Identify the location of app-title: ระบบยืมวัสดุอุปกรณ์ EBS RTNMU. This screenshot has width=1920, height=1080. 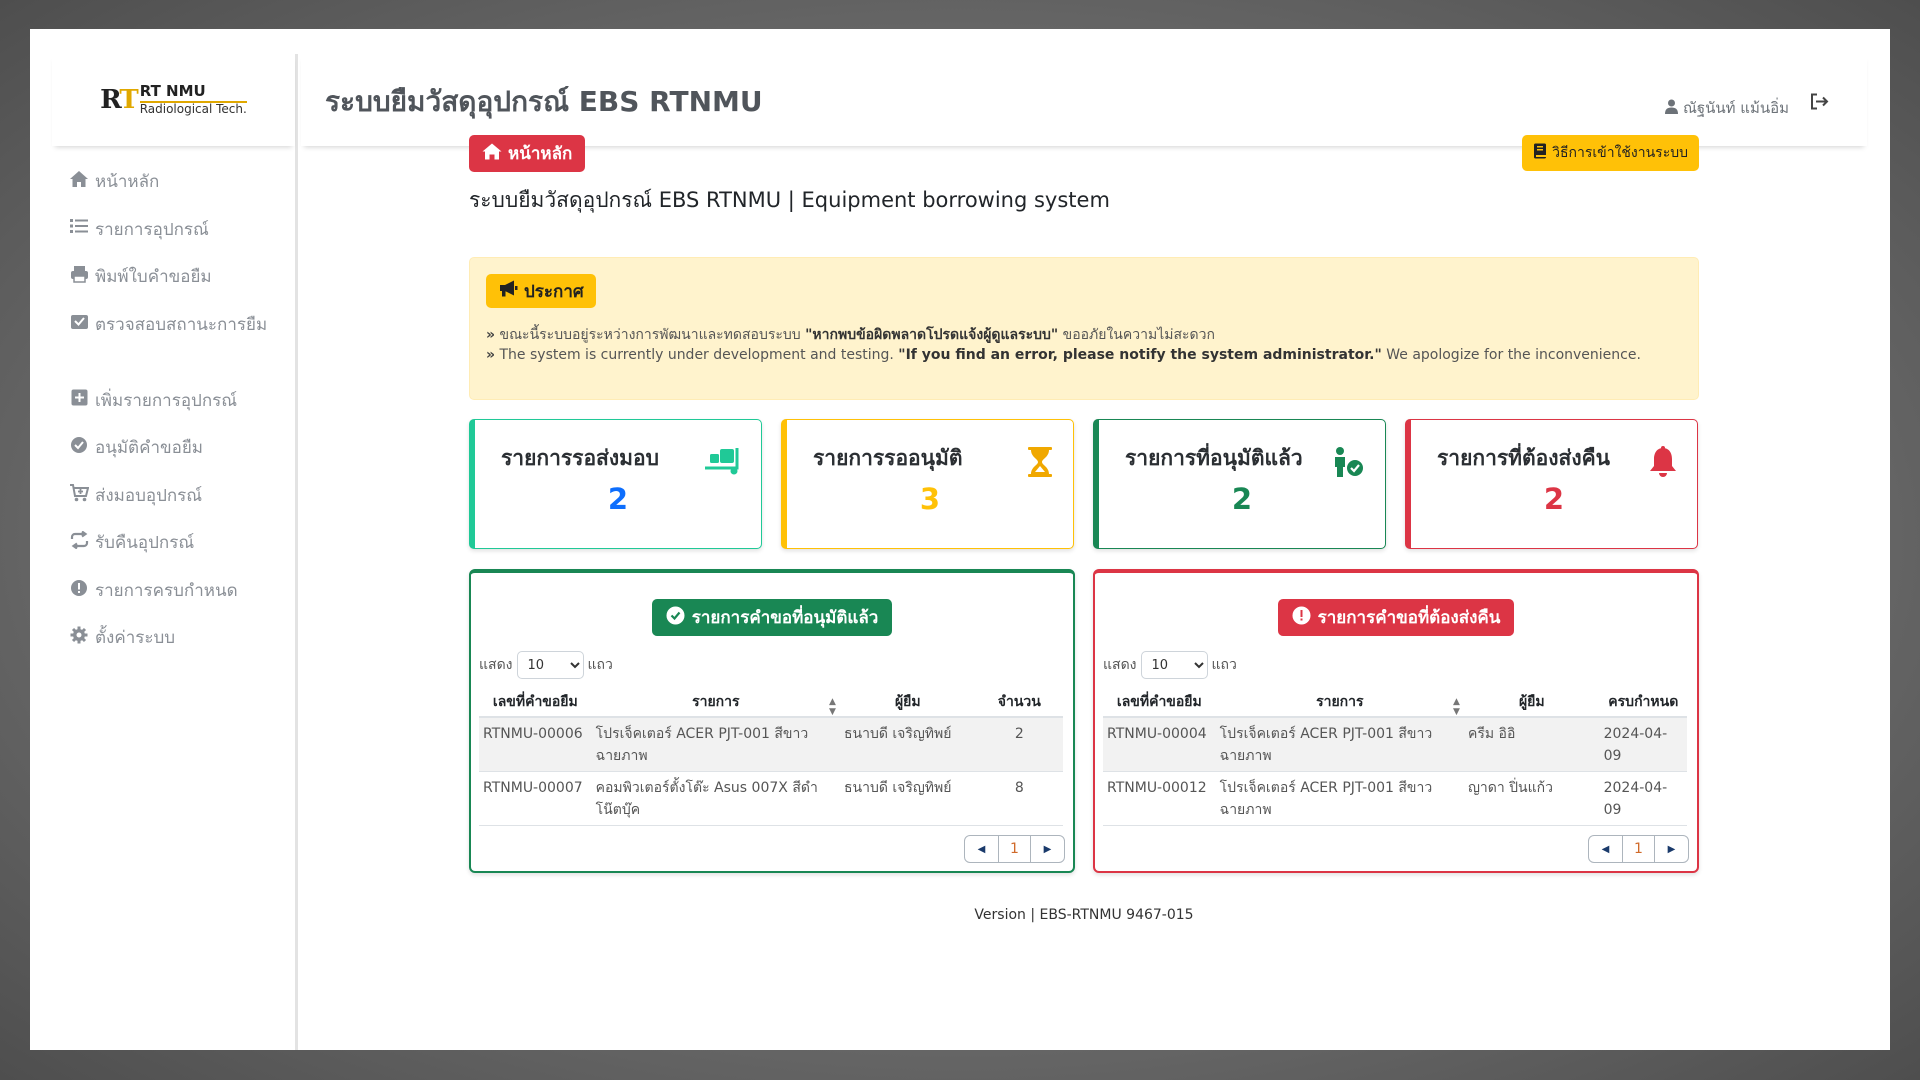
(544, 101).